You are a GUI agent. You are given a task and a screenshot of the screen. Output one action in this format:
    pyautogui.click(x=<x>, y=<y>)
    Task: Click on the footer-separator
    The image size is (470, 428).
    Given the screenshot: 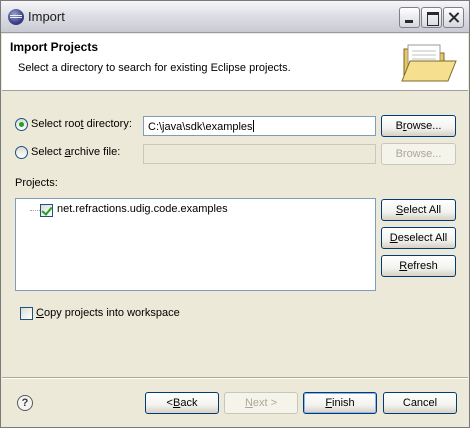 What is the action you would take?
    pyautogui.click(x=235, y=378)
    